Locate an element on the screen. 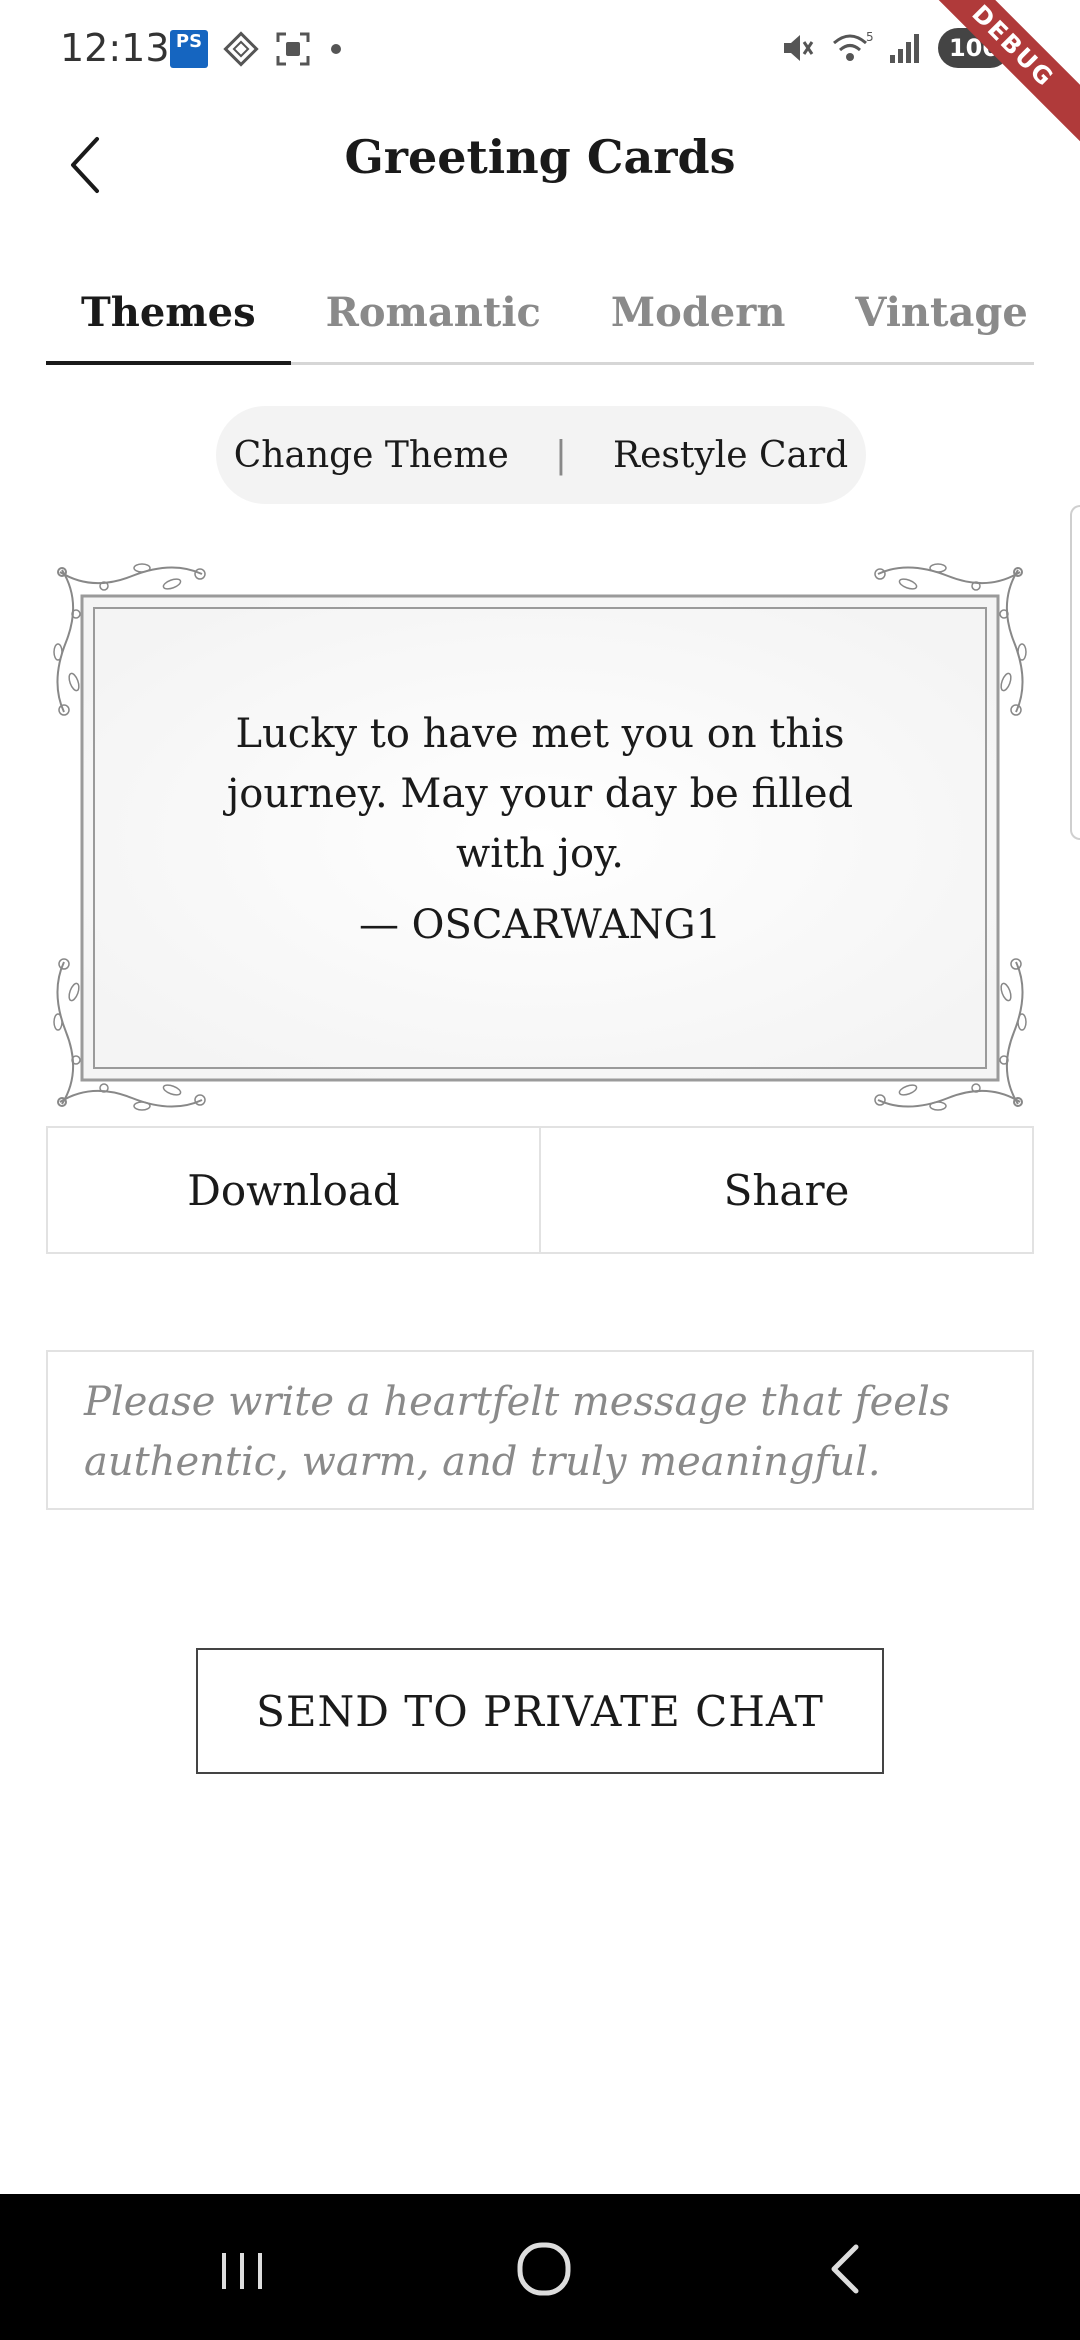 Image resolution: width=1080 pixels, height=2340 pixels. status-left-icons: PS is located at coordinates (258, 49).